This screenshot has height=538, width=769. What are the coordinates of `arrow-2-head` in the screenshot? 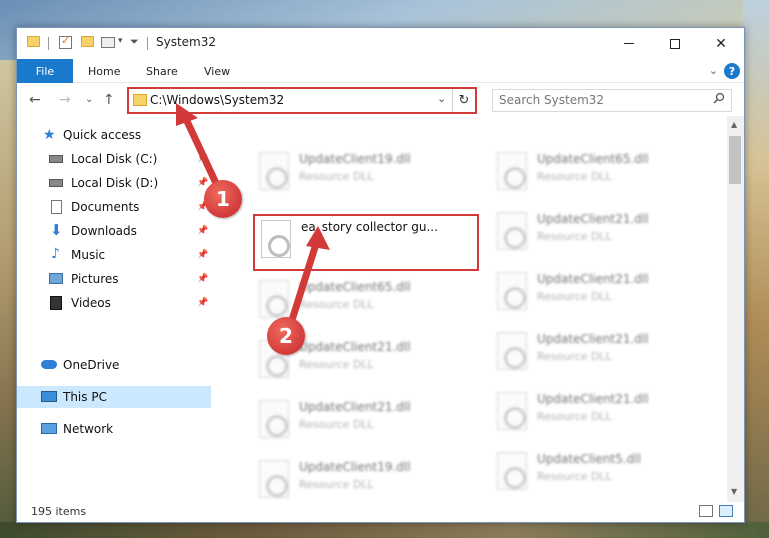 It's located at (318, 238).